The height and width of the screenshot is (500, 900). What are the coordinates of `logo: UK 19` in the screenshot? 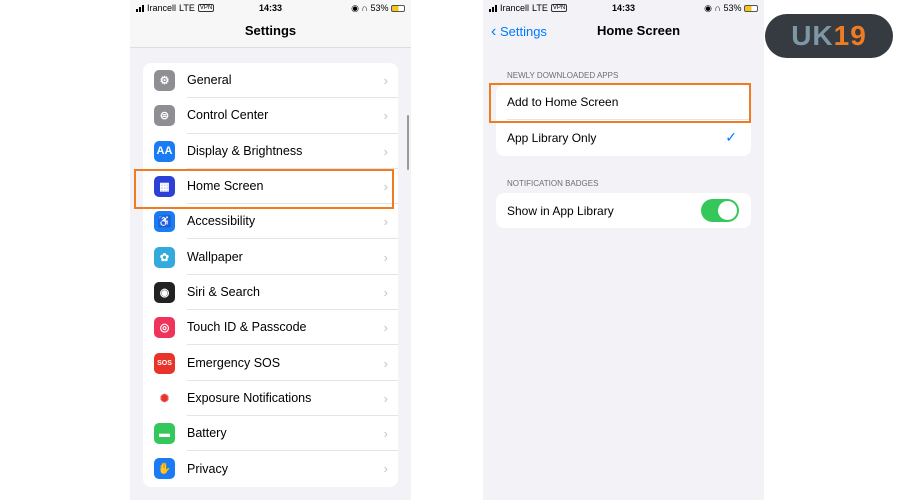 It's located at (829, 36).